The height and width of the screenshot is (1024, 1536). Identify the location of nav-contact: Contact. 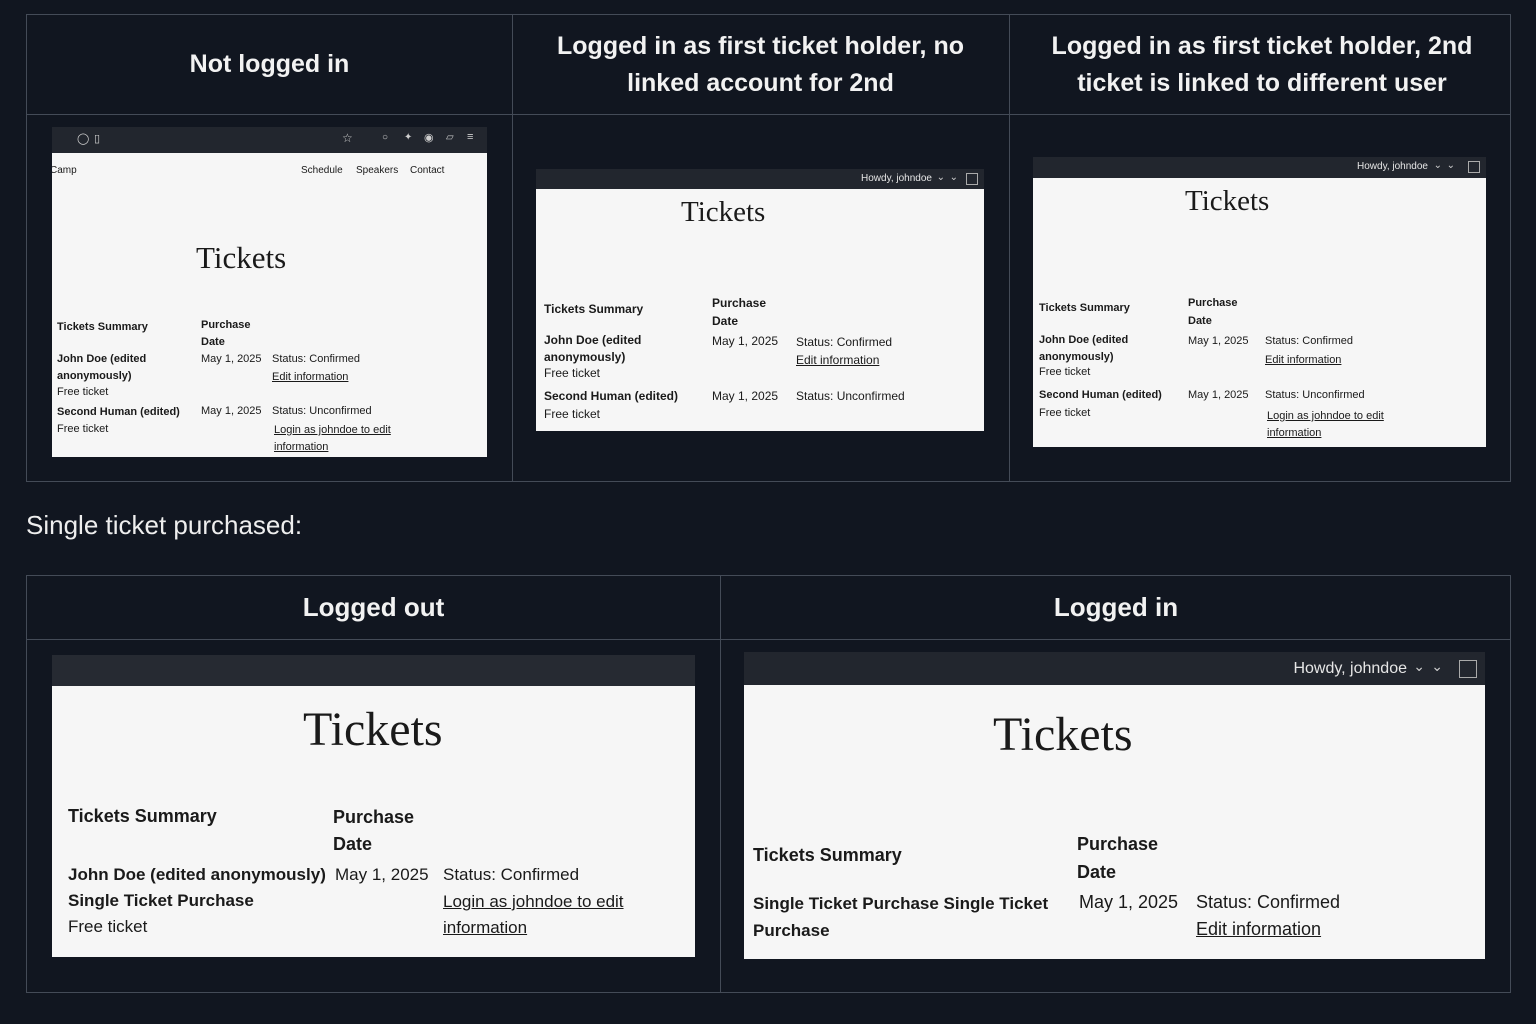
(427, 170).